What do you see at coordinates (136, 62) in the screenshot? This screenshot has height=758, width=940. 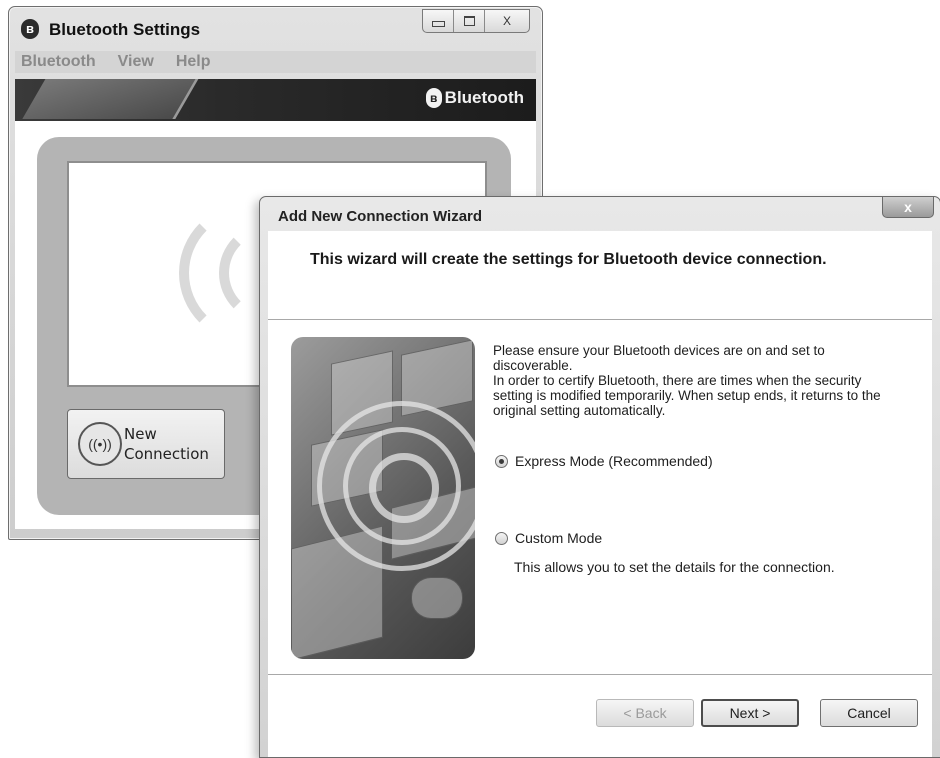 I see `menu-view: View` at bounding box center [136, 62].